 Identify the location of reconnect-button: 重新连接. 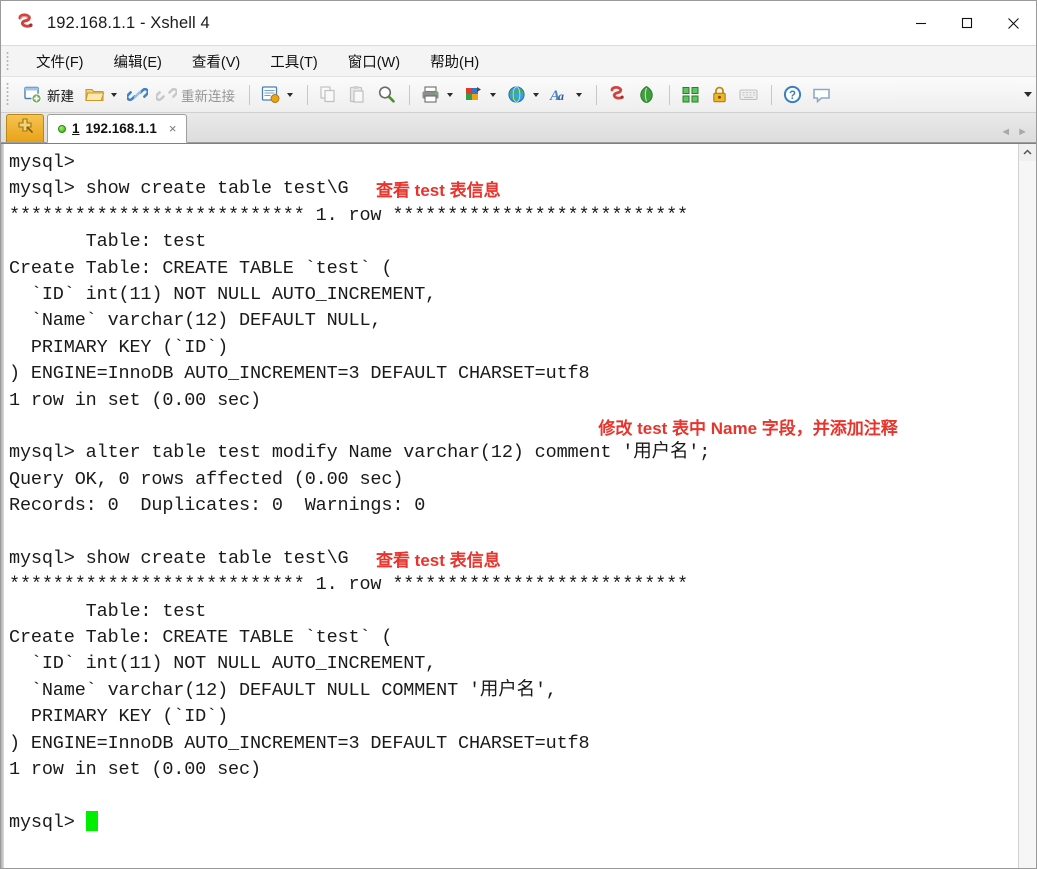
(196, 95).